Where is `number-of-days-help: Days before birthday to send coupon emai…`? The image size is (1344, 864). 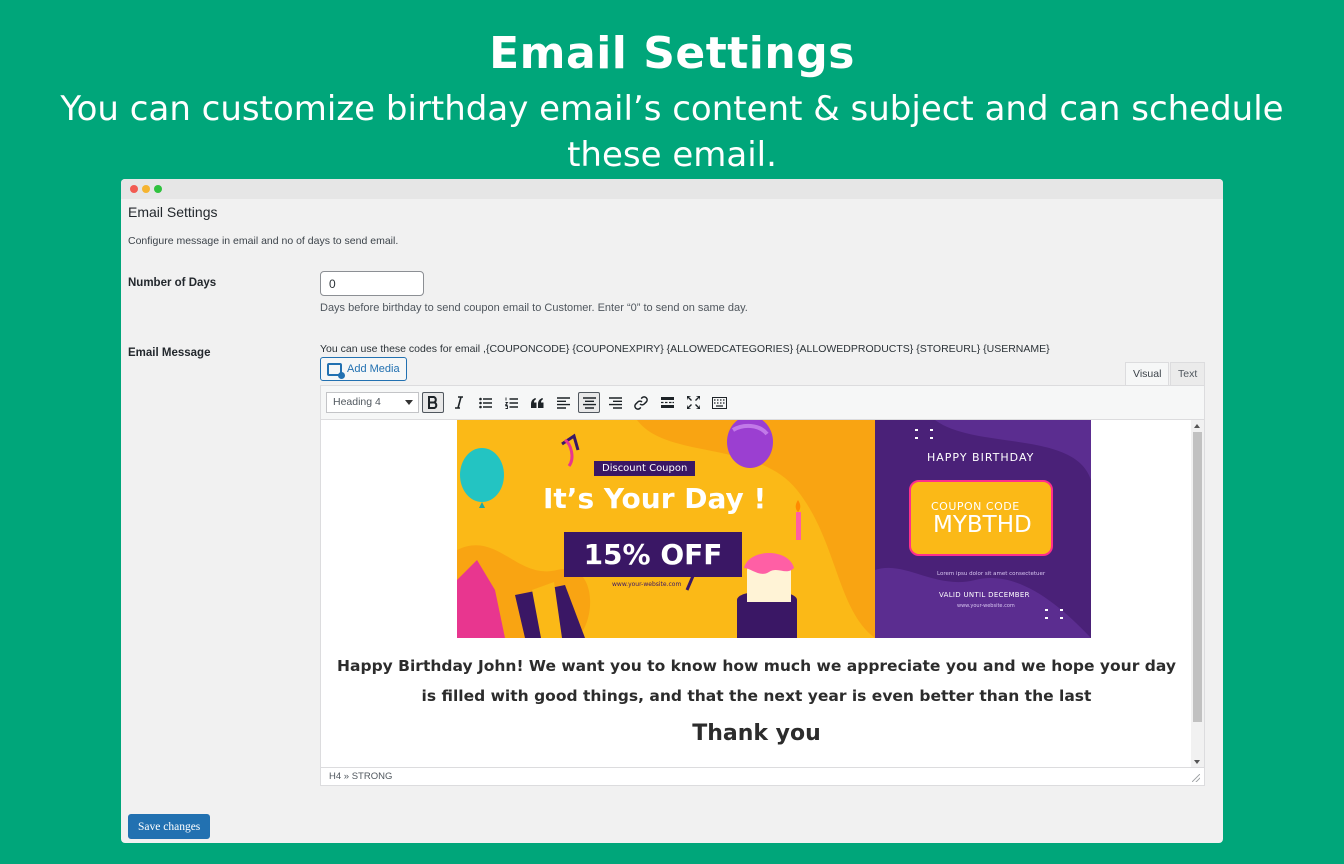
number-of-days-help: Days before birthday to send coupon emai… is located at coordinates (534, 308).